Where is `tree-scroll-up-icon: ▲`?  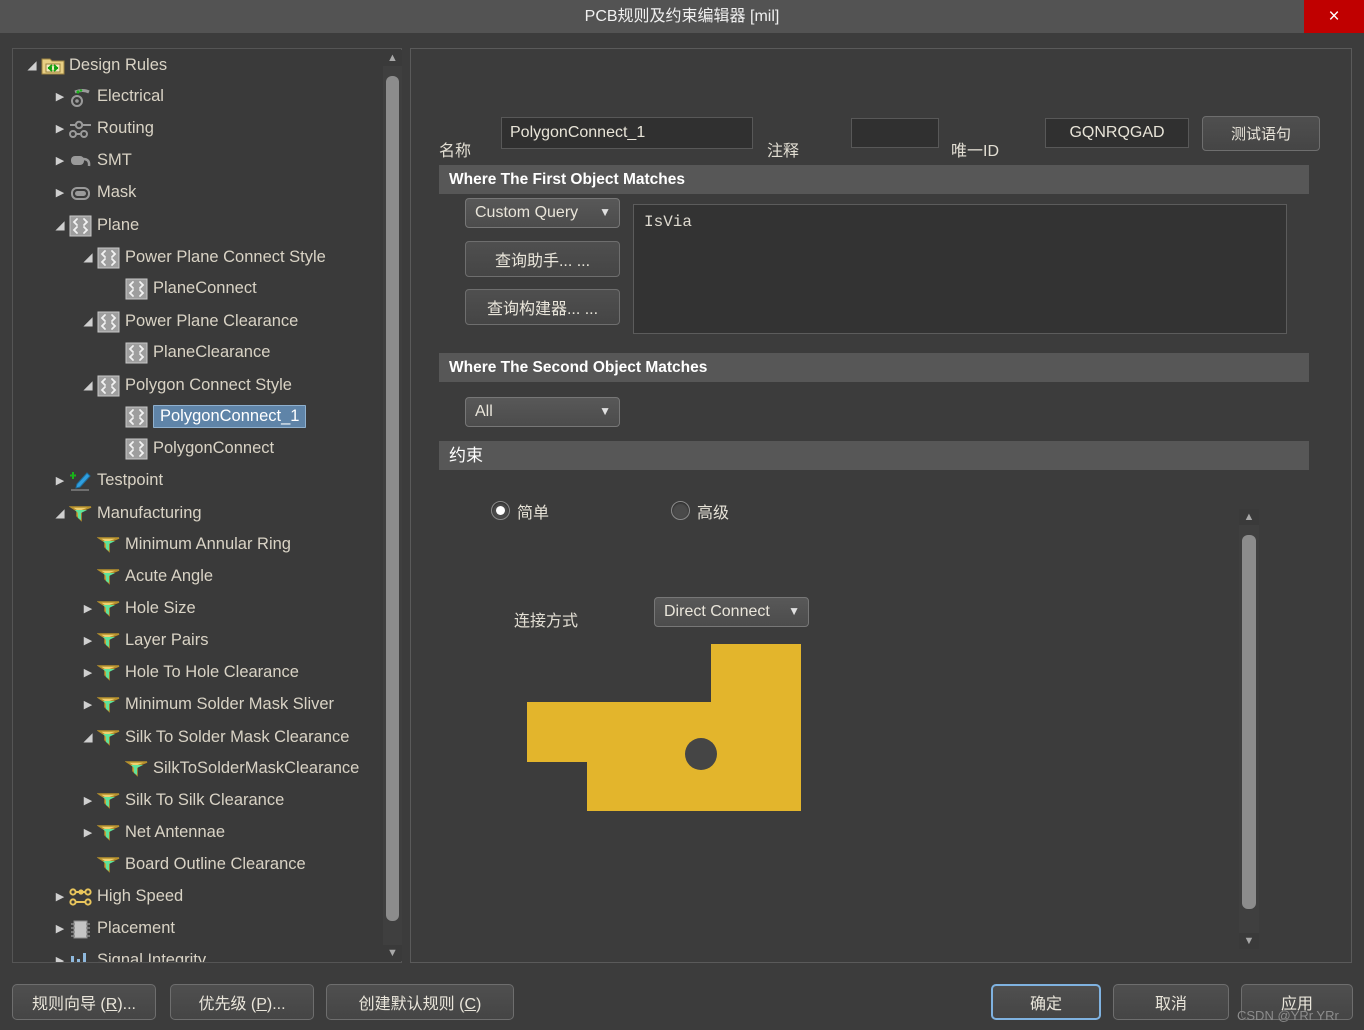 tree-scroll-up-icon: ▲ is located at coordinates (392, 58).